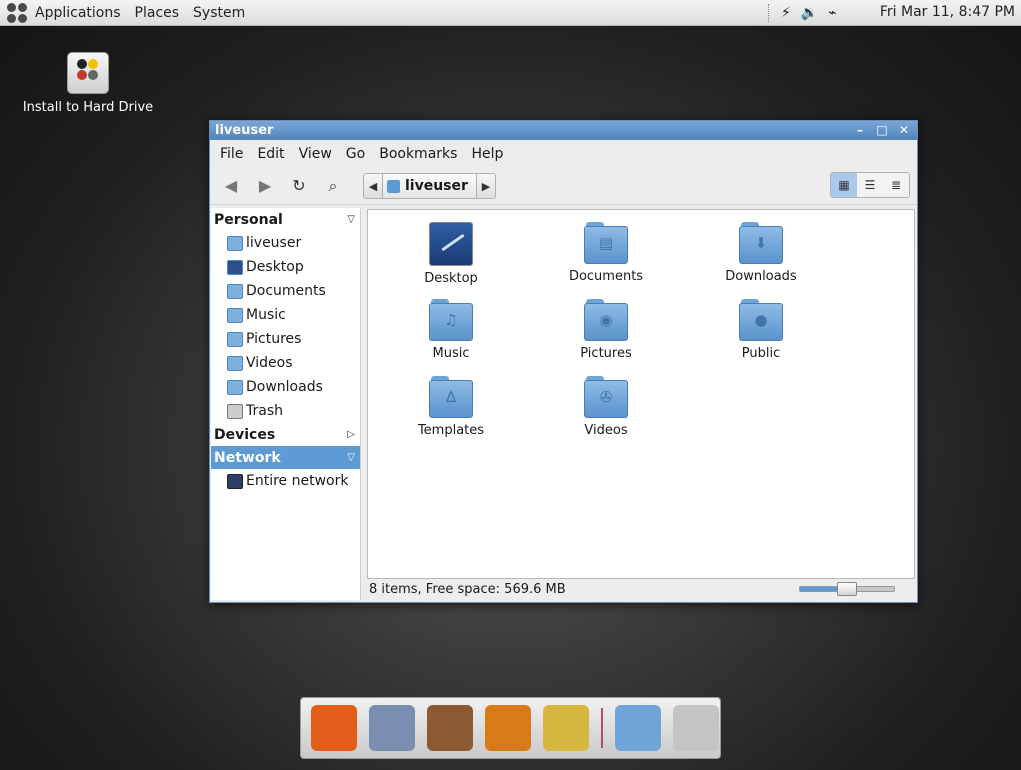  Describe the element at coordinates (563, 130) in the screenshot. I see `window-titlebar: liveuser – □ ✕` at that location.